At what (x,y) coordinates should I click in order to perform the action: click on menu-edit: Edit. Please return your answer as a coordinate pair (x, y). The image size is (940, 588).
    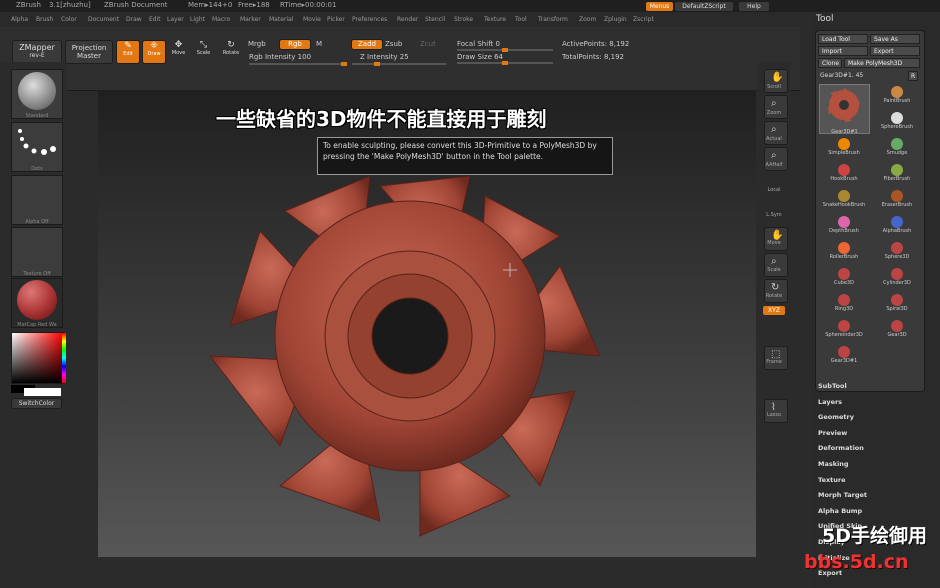
    Looking at the image, I should click on (155, 19).